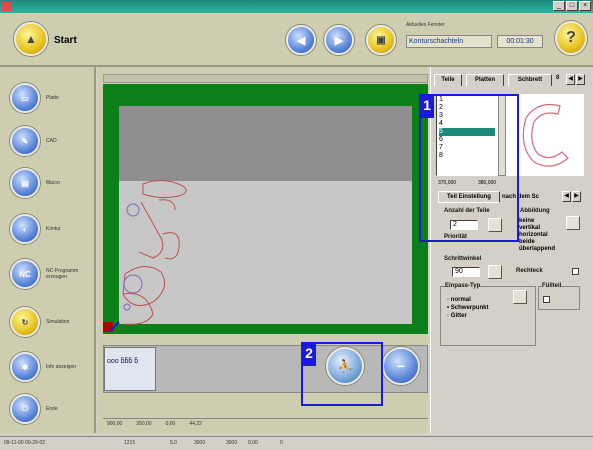 The width and height of the screenshot is (593, 450). Describe the element at coordinates (535, 211) in the screenshot. I see `rotation-label: Abbildung` at that location.